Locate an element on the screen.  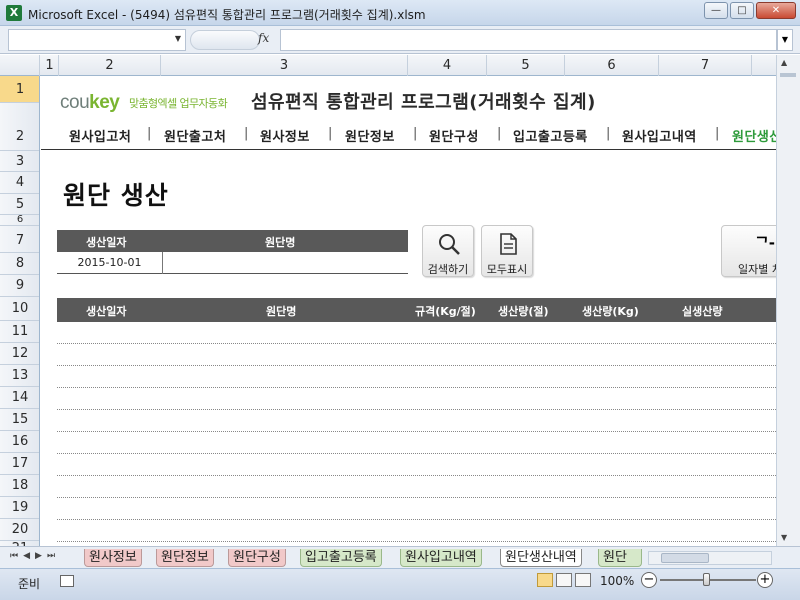
scroll-down-icon: ▼ is located at coordinates (784, 537).